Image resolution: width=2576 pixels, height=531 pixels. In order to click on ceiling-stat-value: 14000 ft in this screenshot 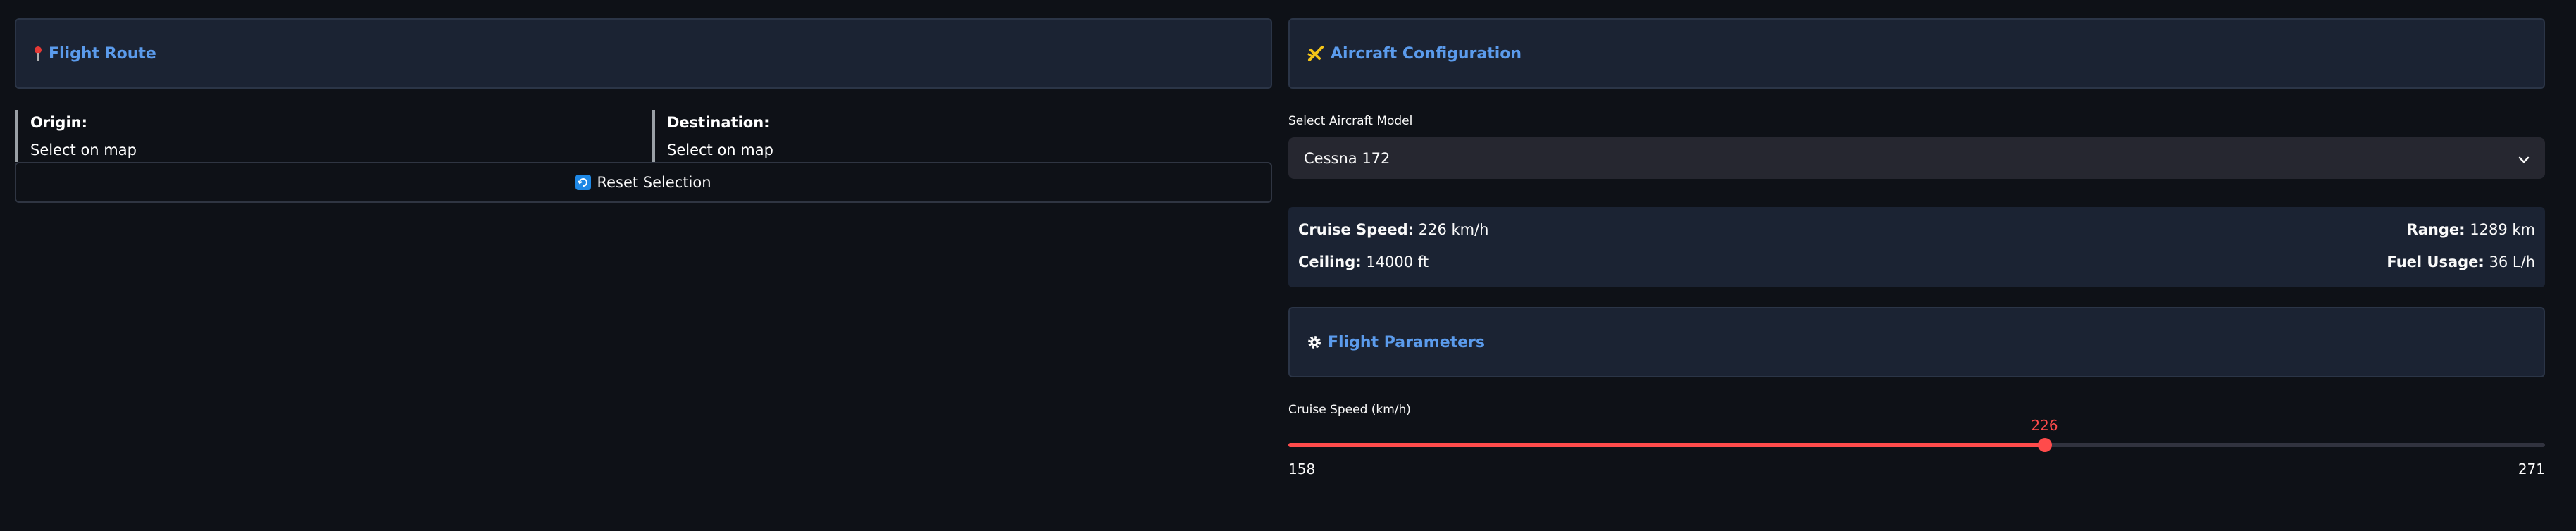, I will do `click(1397, 262)`.